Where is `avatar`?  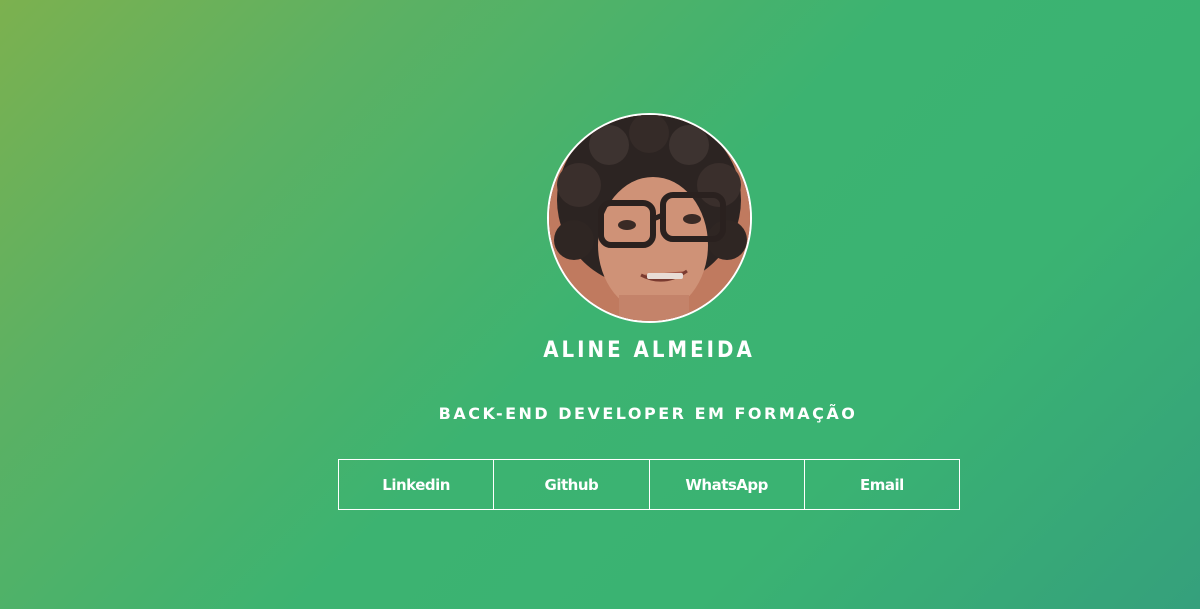
avatar is located at coordinates (649, 218).